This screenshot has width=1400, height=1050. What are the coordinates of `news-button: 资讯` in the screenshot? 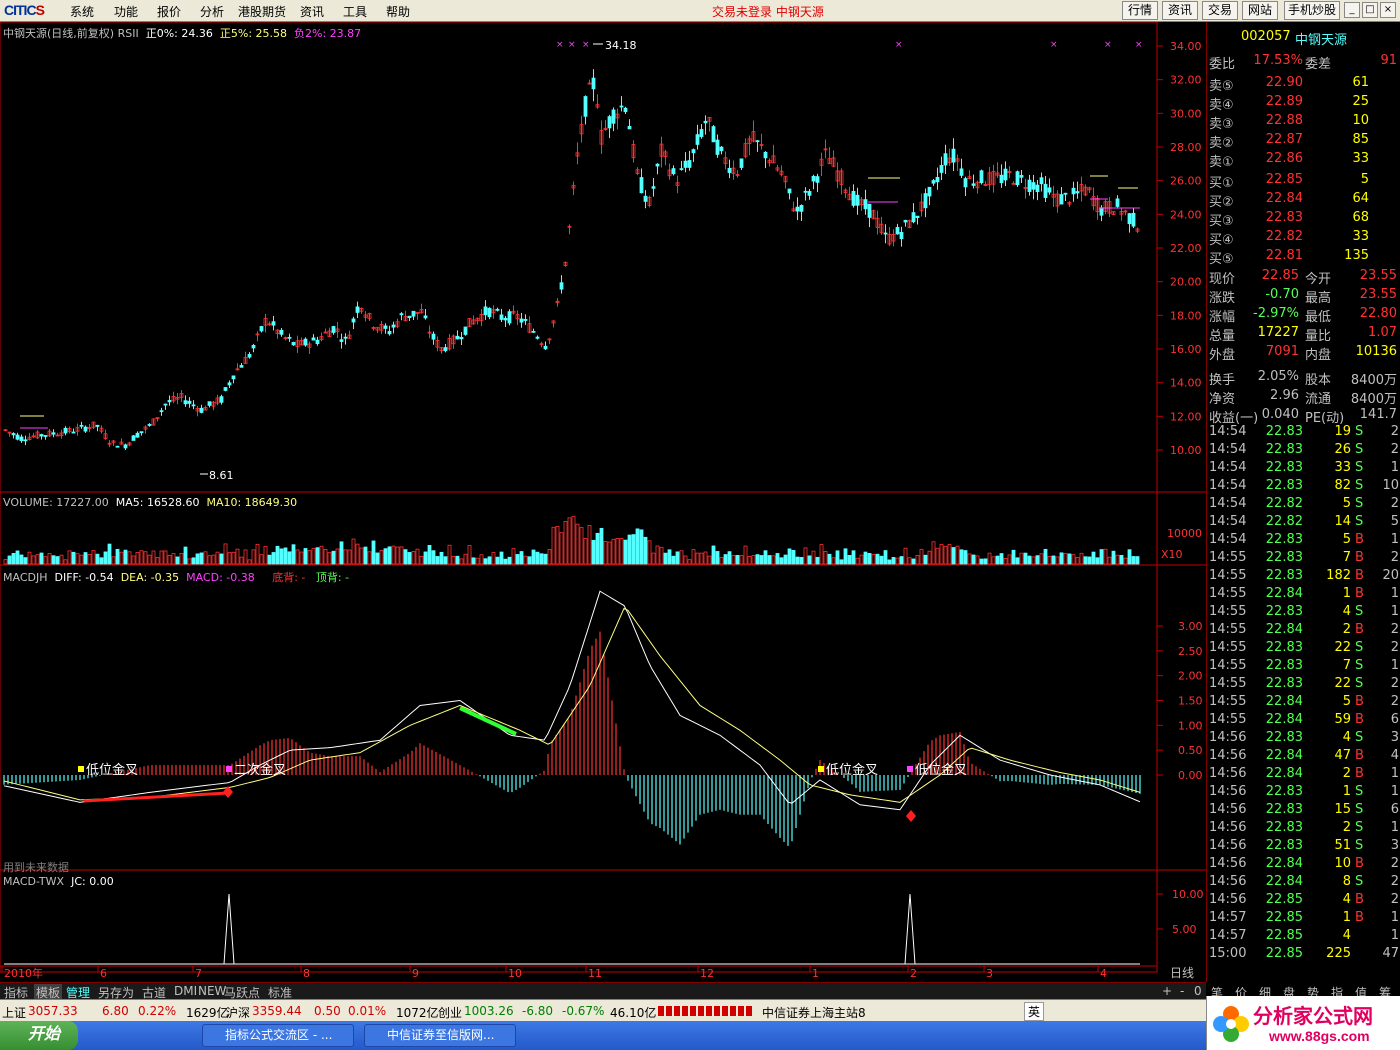 It's located at (1180, 10).